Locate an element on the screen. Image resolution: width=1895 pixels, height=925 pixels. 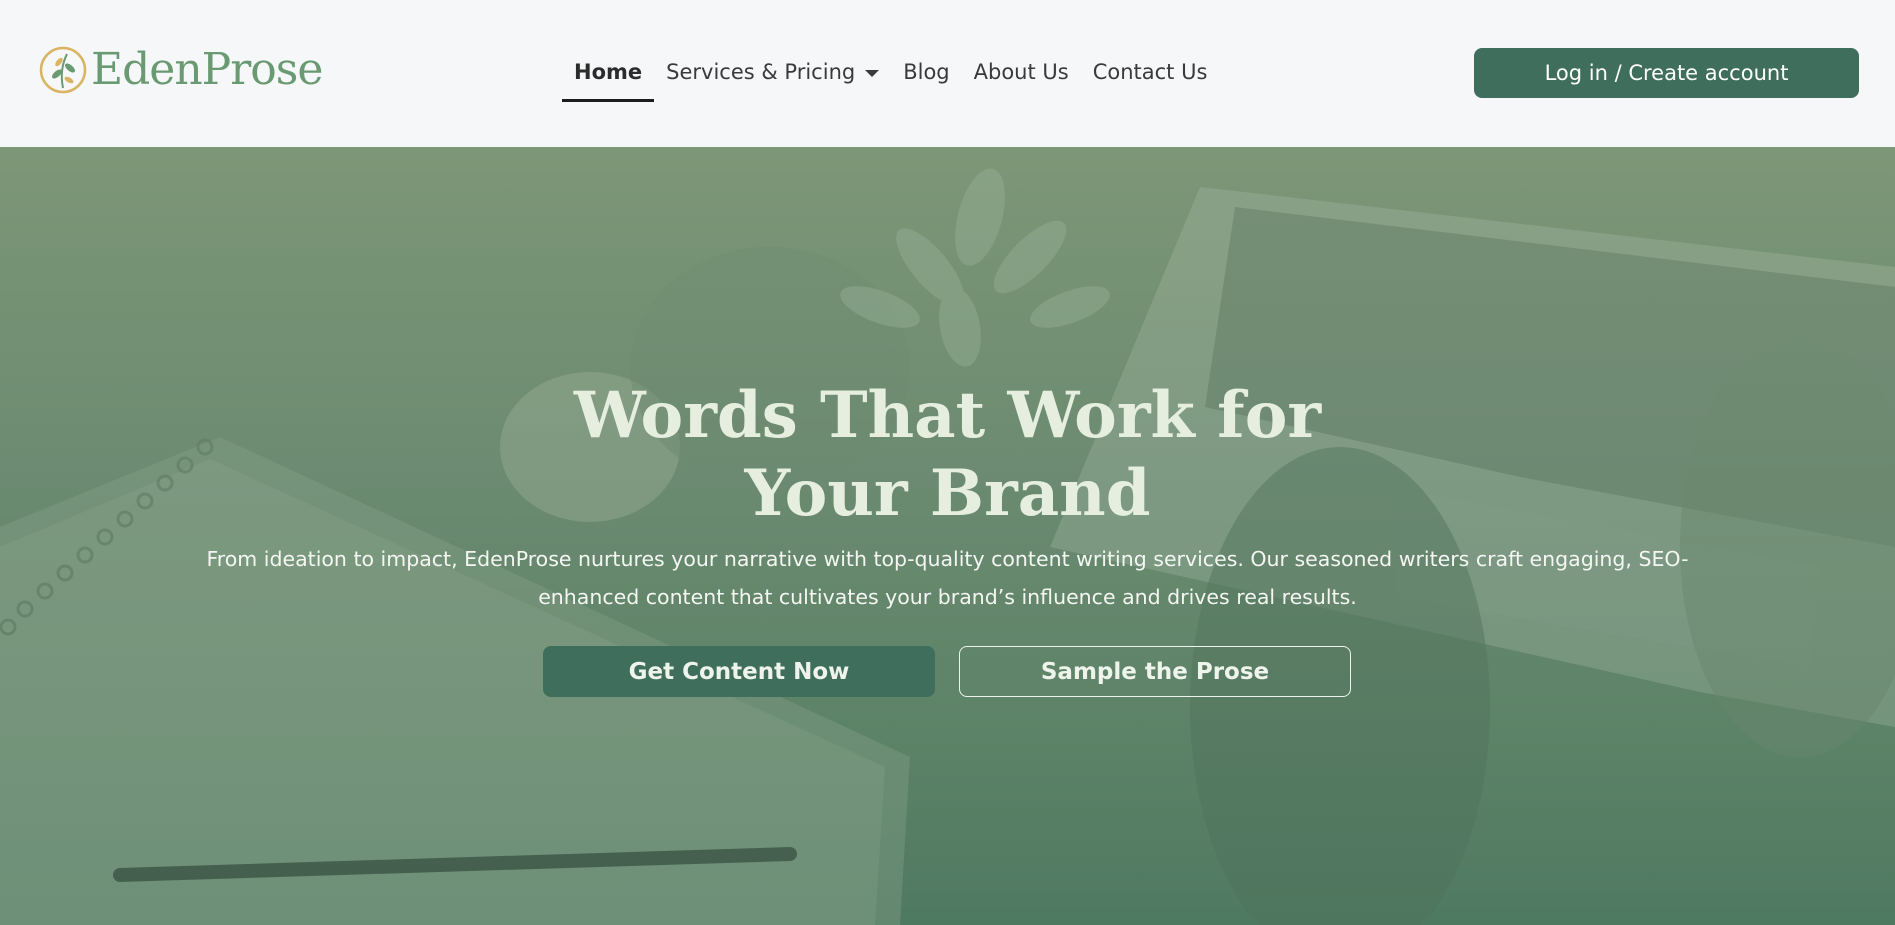
nav-contact-us: Contact Us is located at coordinates (1150, 72).